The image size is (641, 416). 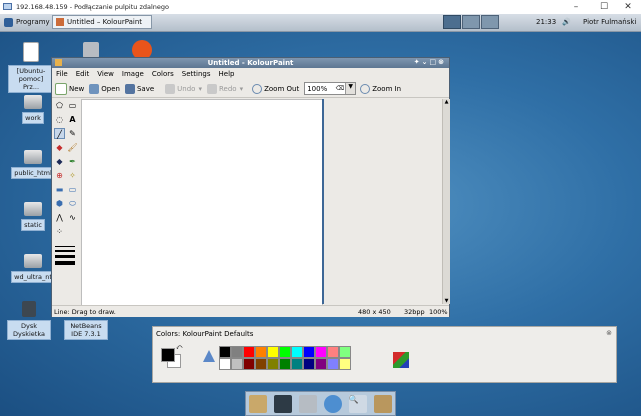 I want to click on desktop-icon-floppy: Dysk Dyskietka, so click(x=29, y=320).